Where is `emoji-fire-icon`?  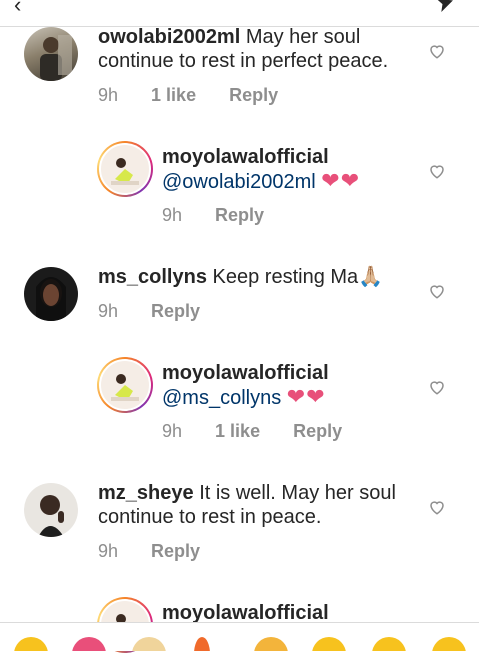
emoji-fire-icon is located at coordinates (202, 644).